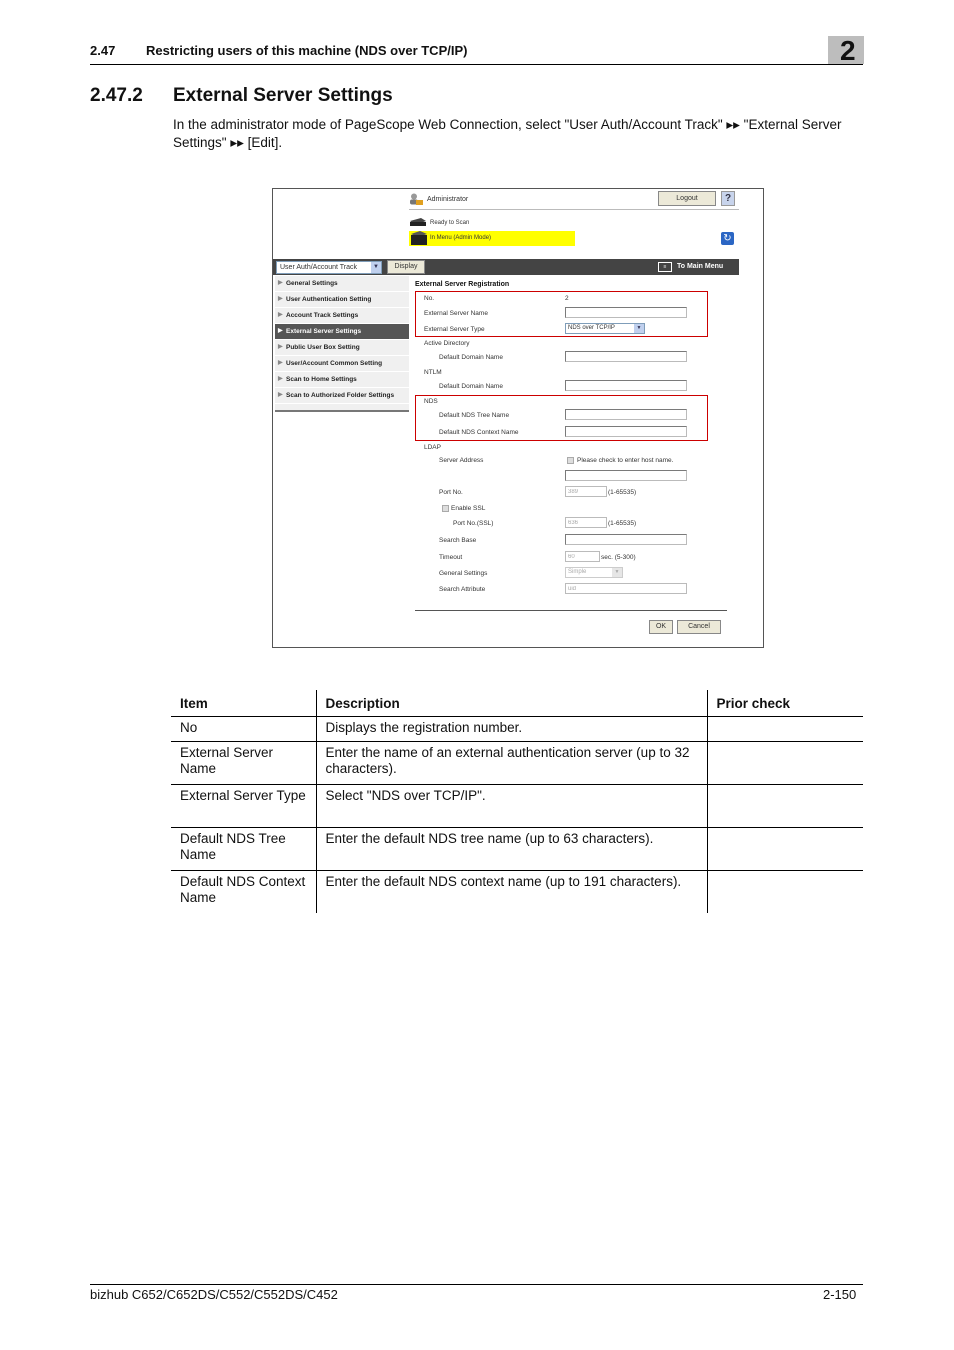  What do you see at coordinates (728, 198) in the screenshot?
I see `help-icon: ?` at bounding box center [728, 198].